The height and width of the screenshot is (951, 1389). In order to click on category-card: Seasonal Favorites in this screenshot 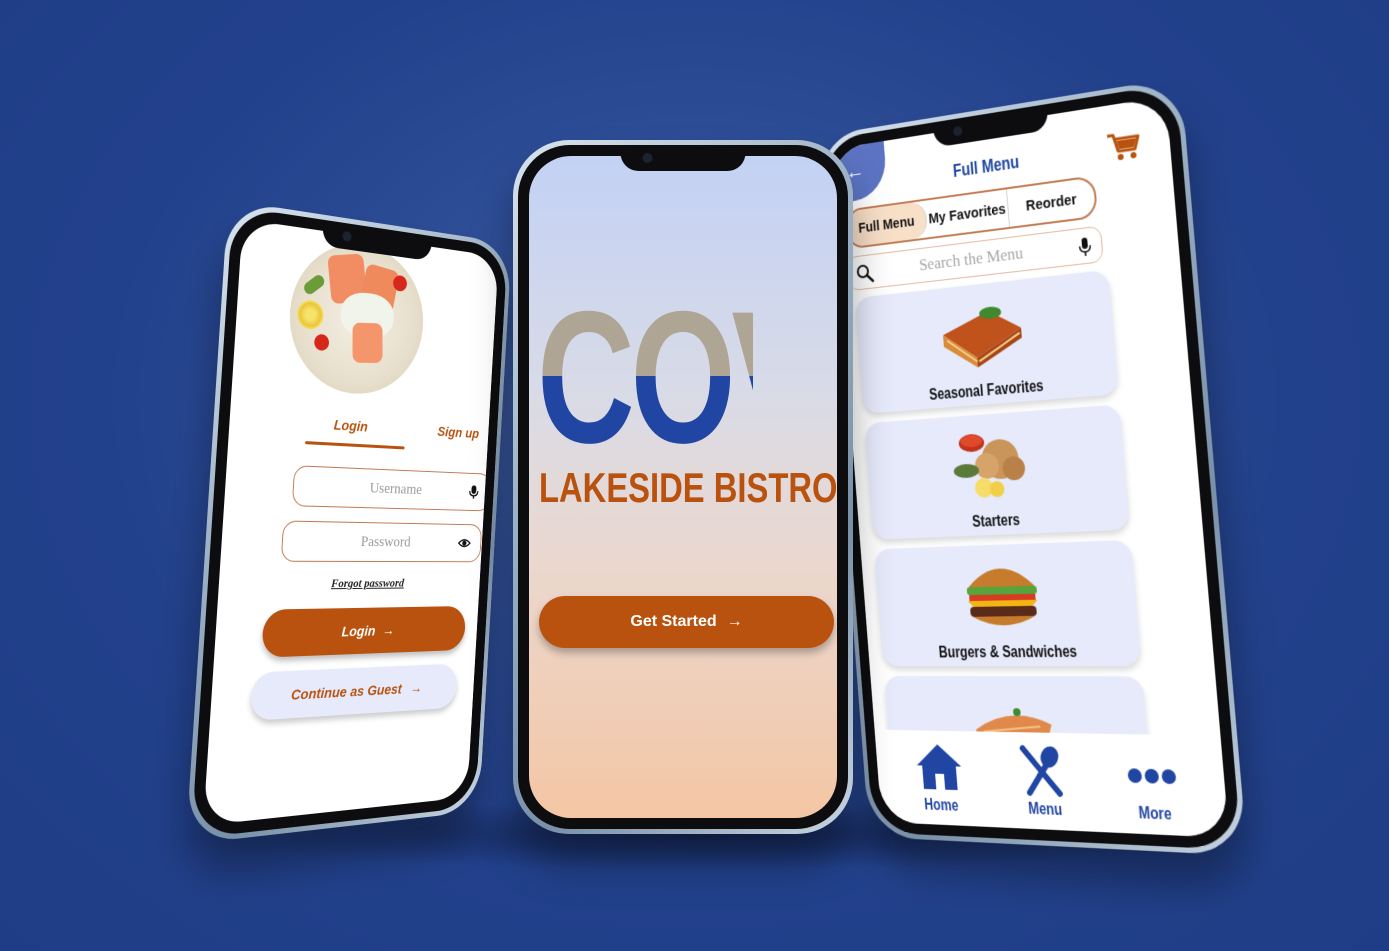, I will do `click(986, 341)`.